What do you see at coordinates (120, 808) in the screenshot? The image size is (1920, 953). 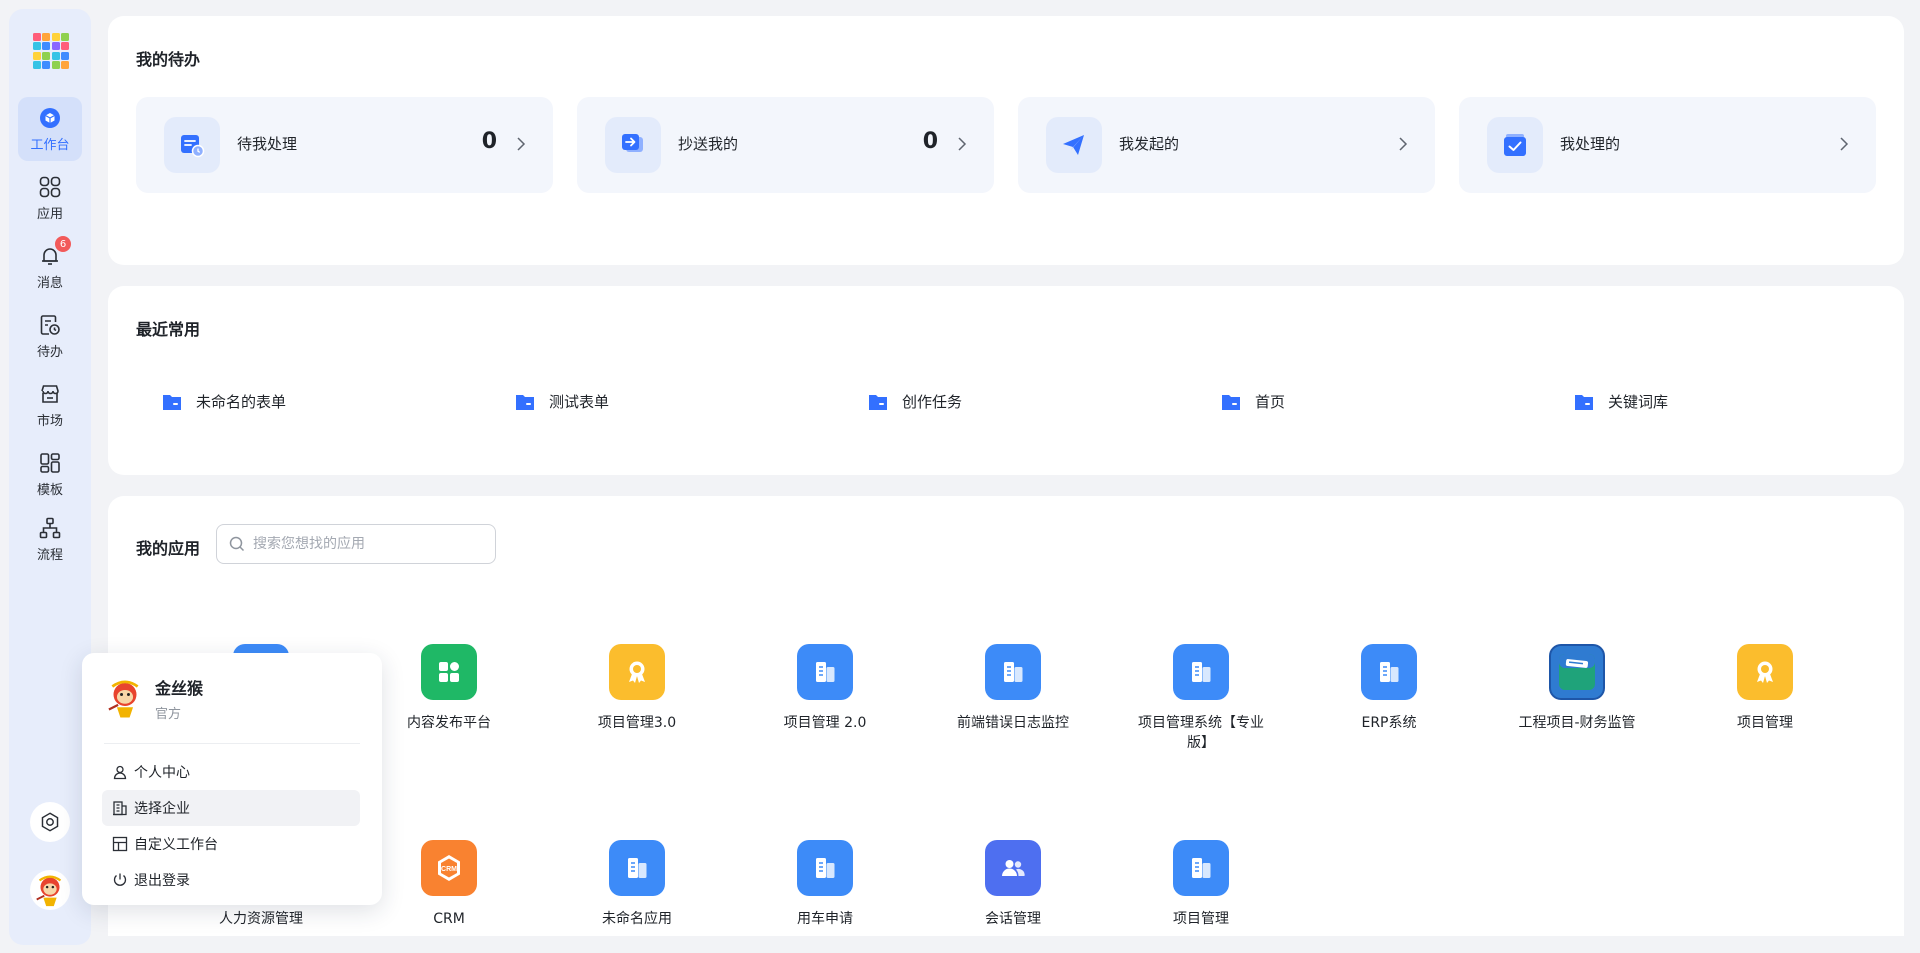 I see `building-outline-icon` at bounding box center [120, 808].